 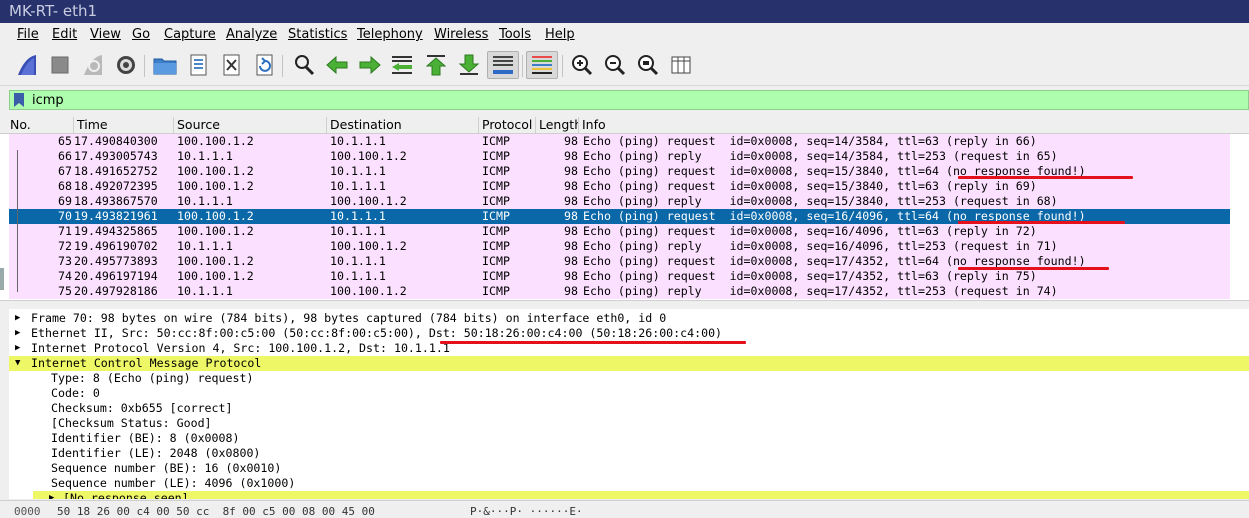 I want to click on colorize-icon, so click(x=542, y=65).